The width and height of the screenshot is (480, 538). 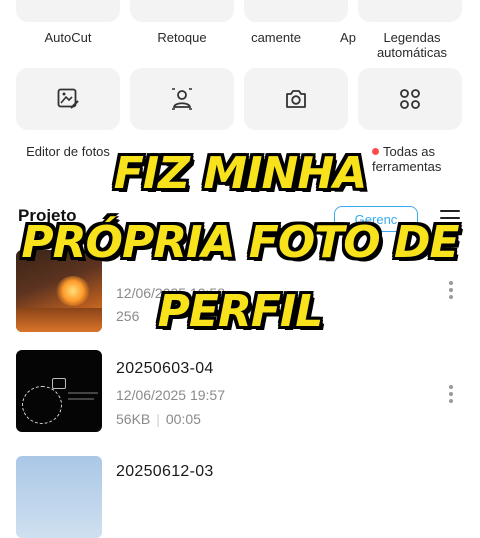 I want to click on tool-tile-editor-fotos, so click(x=68, y=99).